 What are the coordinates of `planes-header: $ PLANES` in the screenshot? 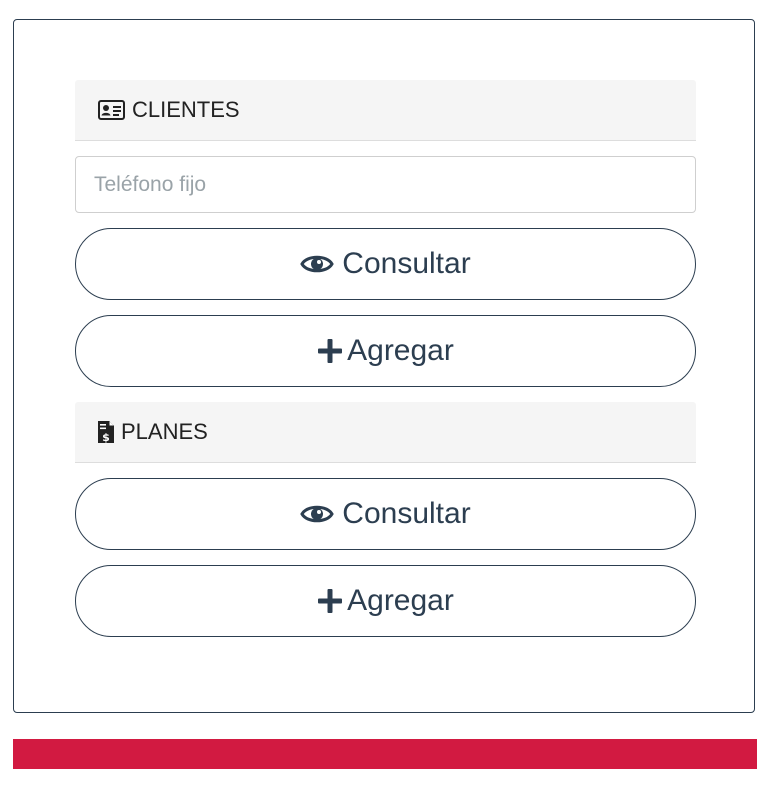 It's located at (385, 432).